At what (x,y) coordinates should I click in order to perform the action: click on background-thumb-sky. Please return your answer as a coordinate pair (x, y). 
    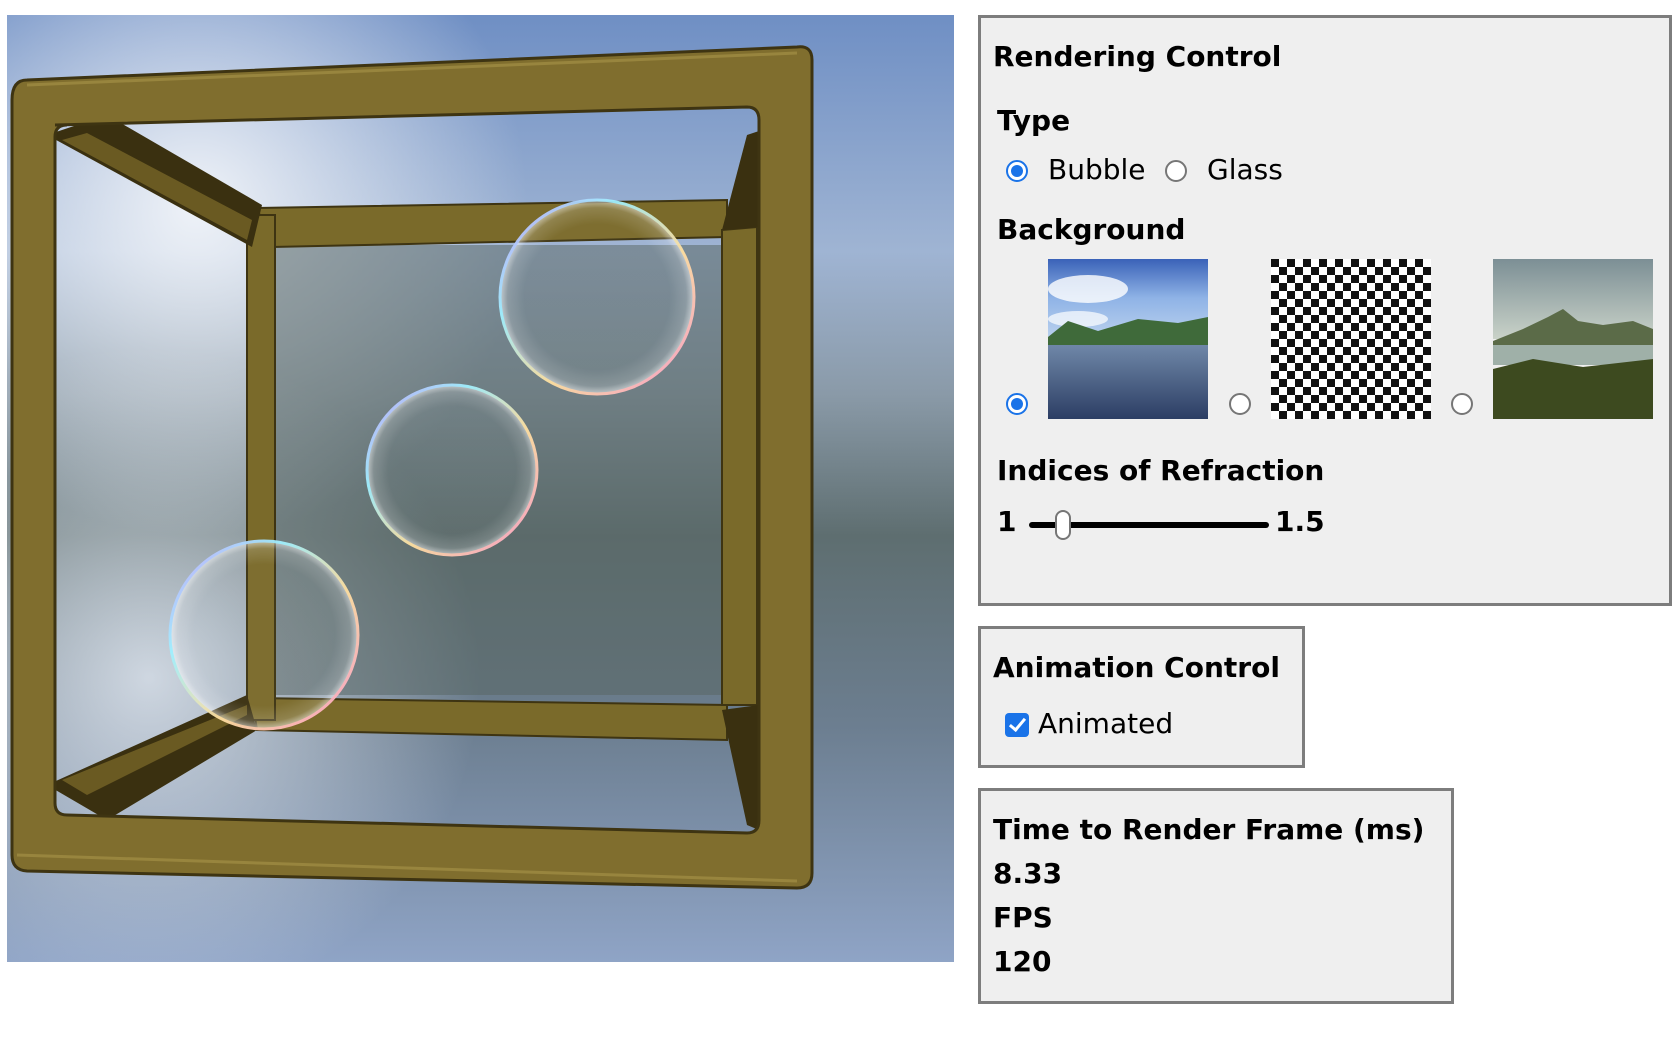
    Looking at the image, I should click on (1128, 339).